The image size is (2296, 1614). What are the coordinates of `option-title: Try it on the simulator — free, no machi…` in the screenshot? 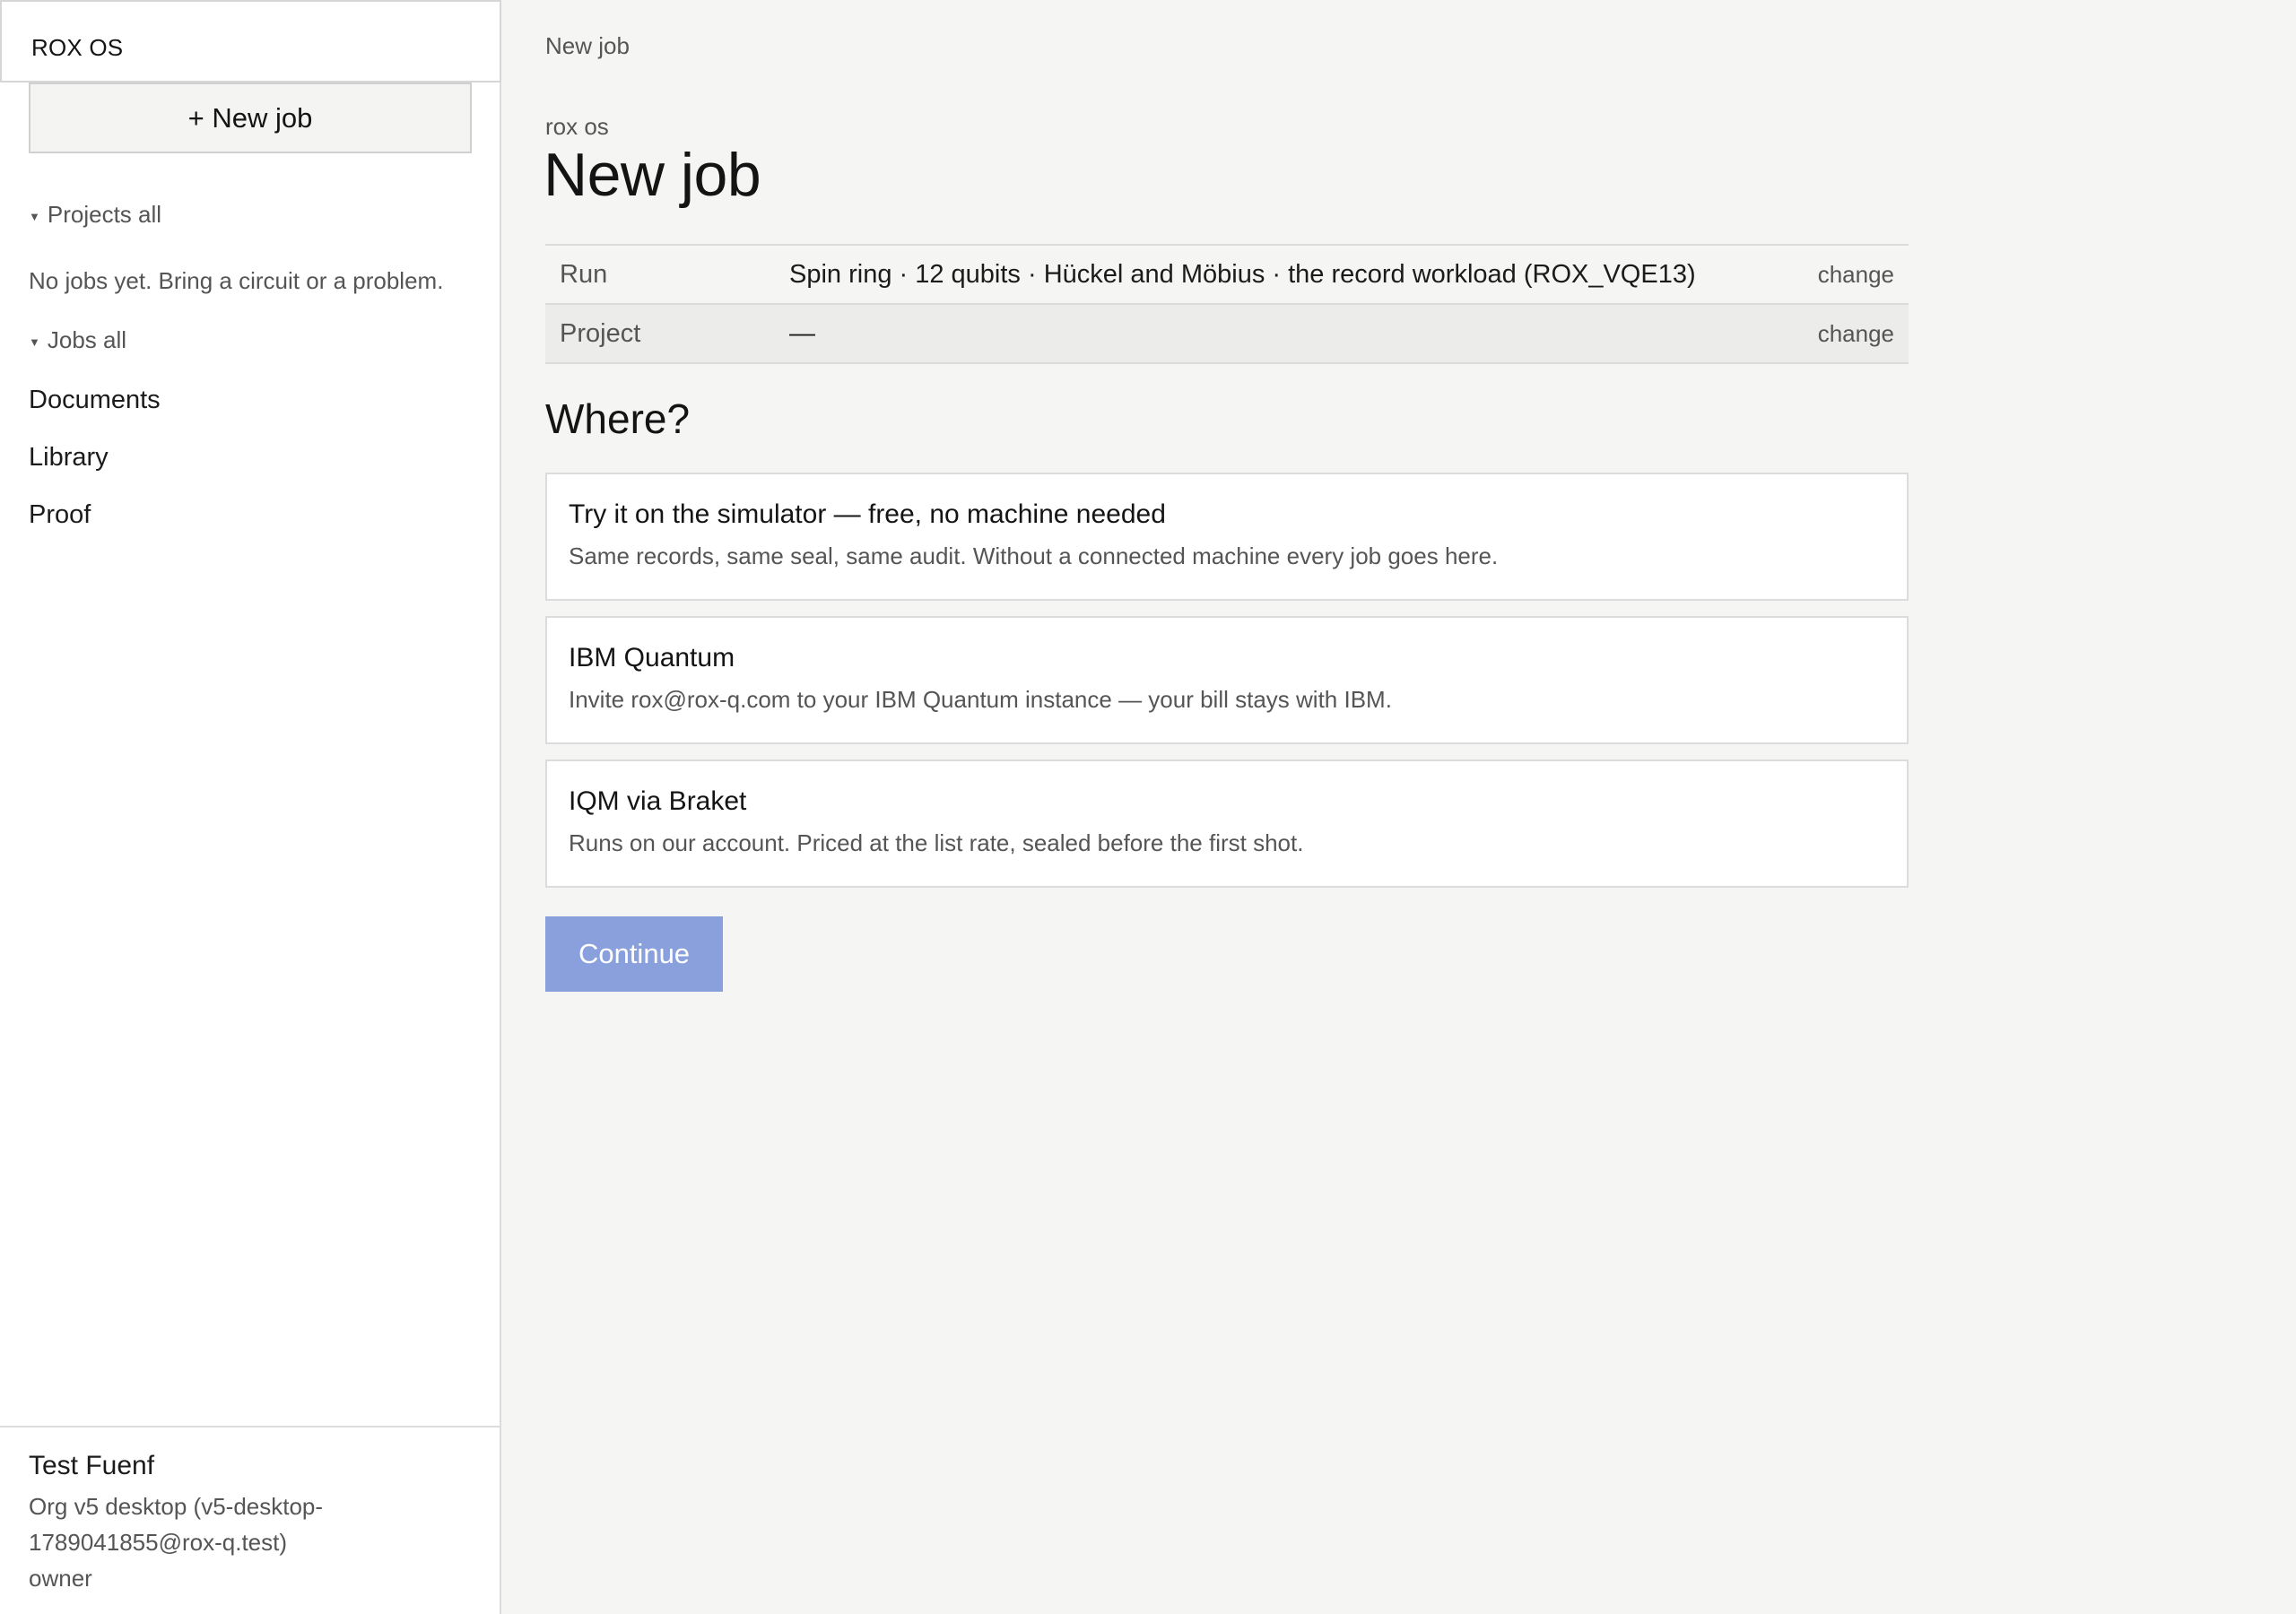 It's located at (867, 514).